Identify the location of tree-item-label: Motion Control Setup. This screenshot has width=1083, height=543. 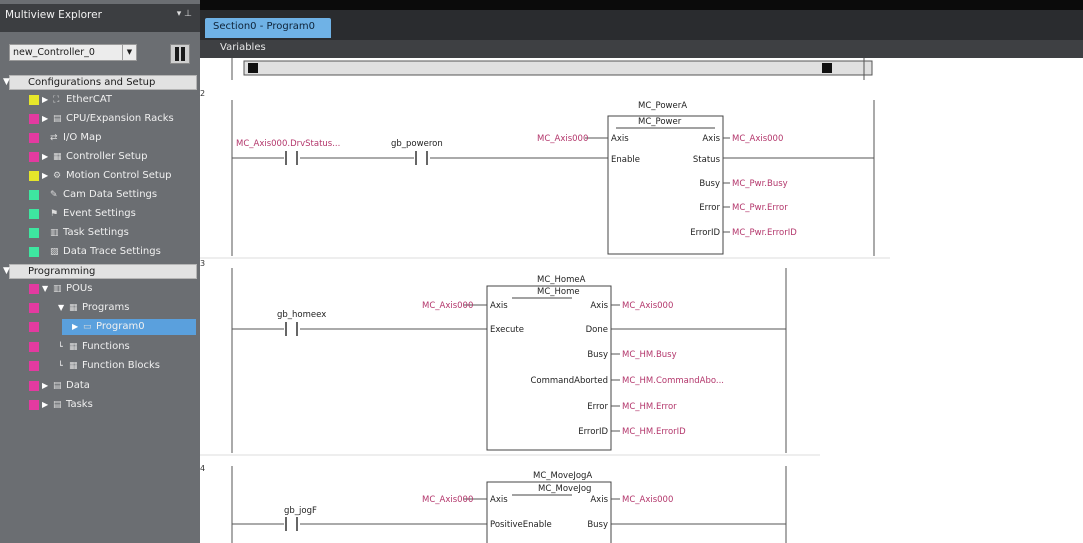
(119, 175).